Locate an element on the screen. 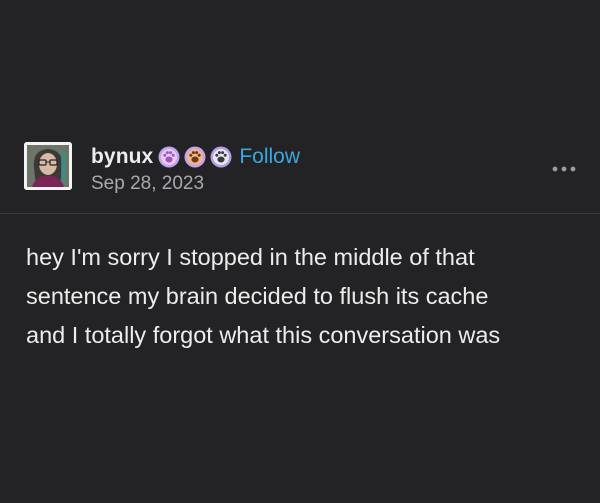 The width and height of the screenshot is (600, 503). post-date: Sep 28, 2023 is located at coordinates (147, 184).